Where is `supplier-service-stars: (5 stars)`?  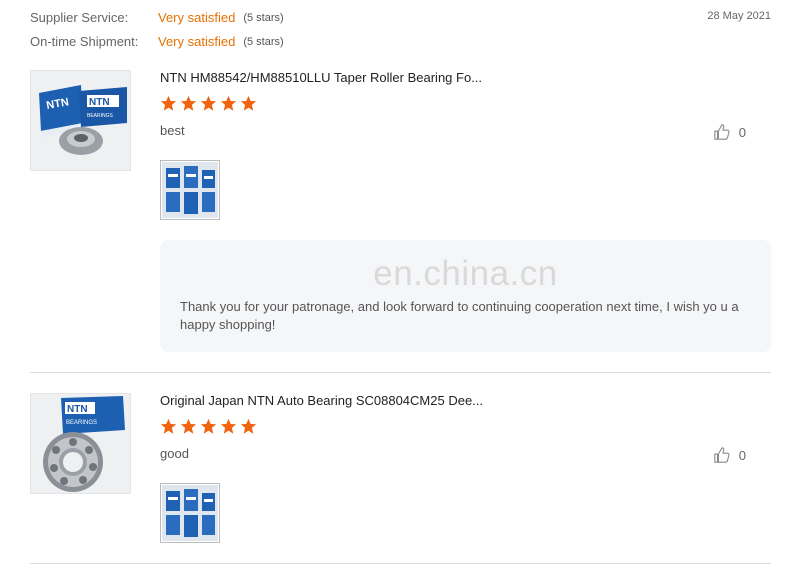
supplier-service-stars: (5 stars) is located at coordinates (263, 17).